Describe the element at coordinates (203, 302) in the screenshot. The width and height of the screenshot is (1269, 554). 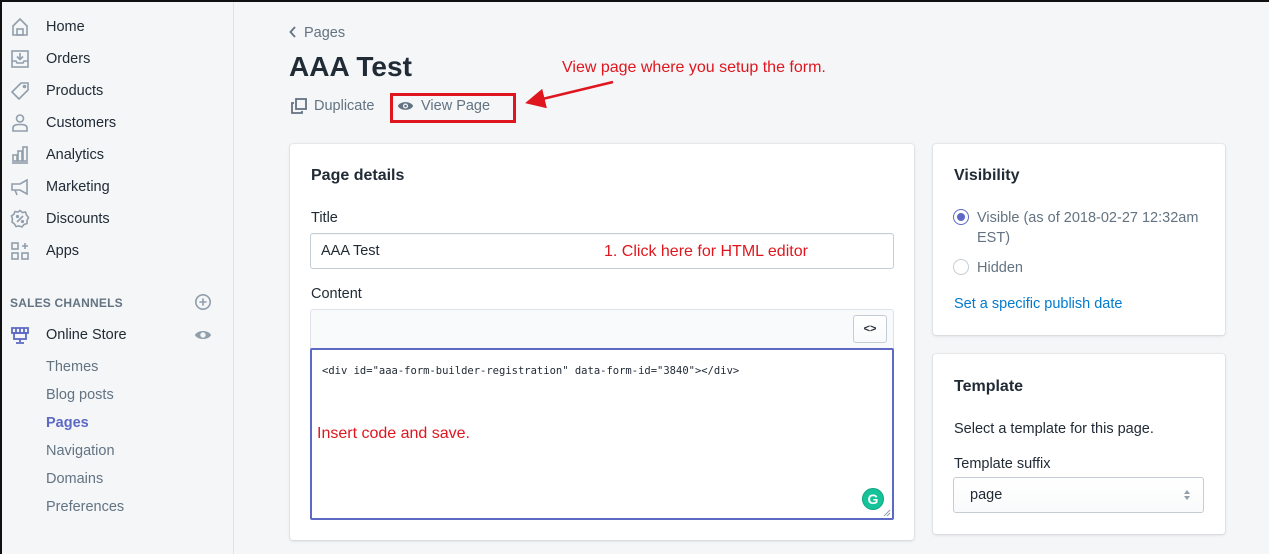
I see `add-sales-channel-icon` at that location.